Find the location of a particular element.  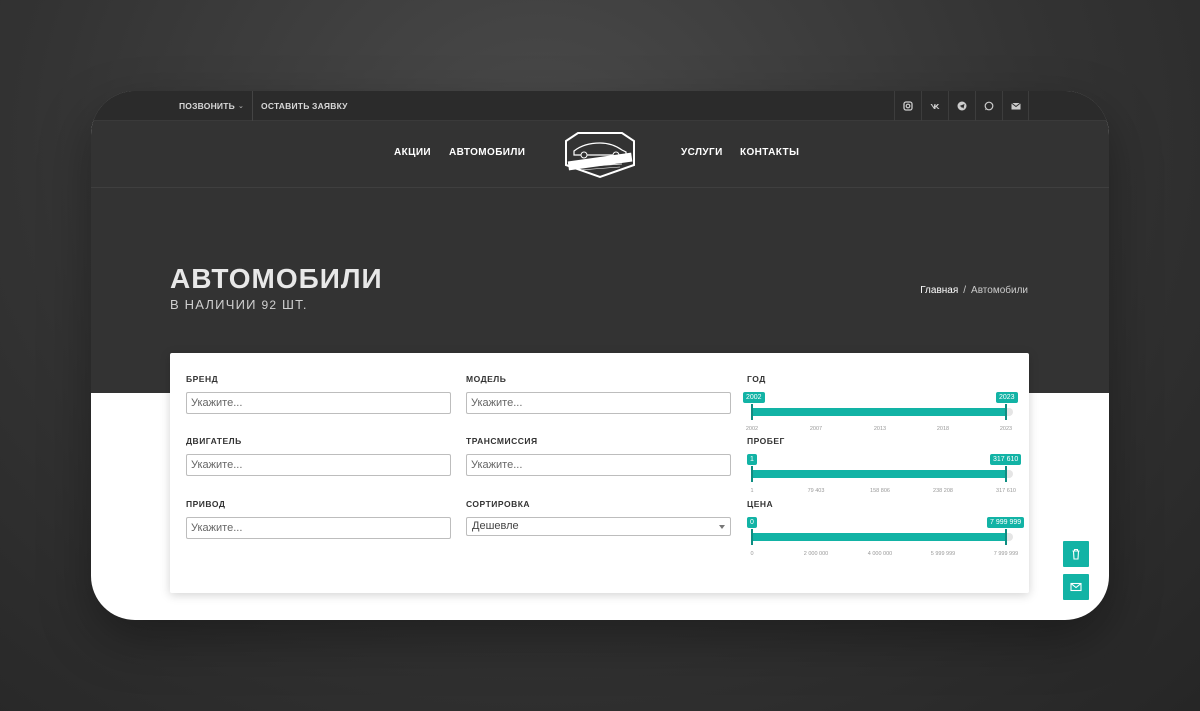

whatsapp-icon is located at coordinates (988, 106).